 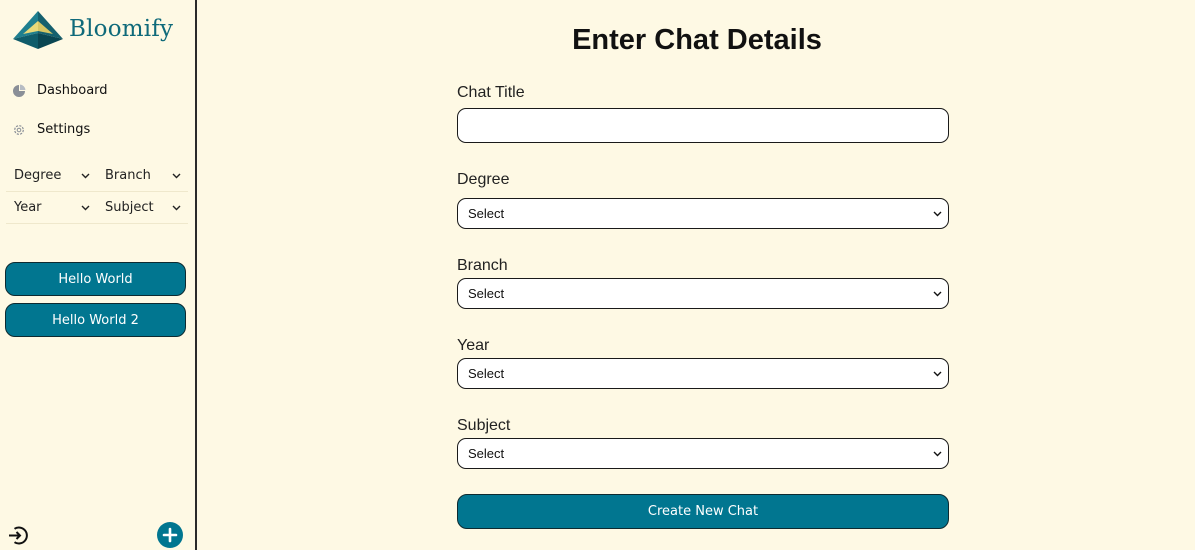 What do you see at coordinates (19, 129) in the screenshot?
I see `gear-icon` at bounding box center [19, 129].